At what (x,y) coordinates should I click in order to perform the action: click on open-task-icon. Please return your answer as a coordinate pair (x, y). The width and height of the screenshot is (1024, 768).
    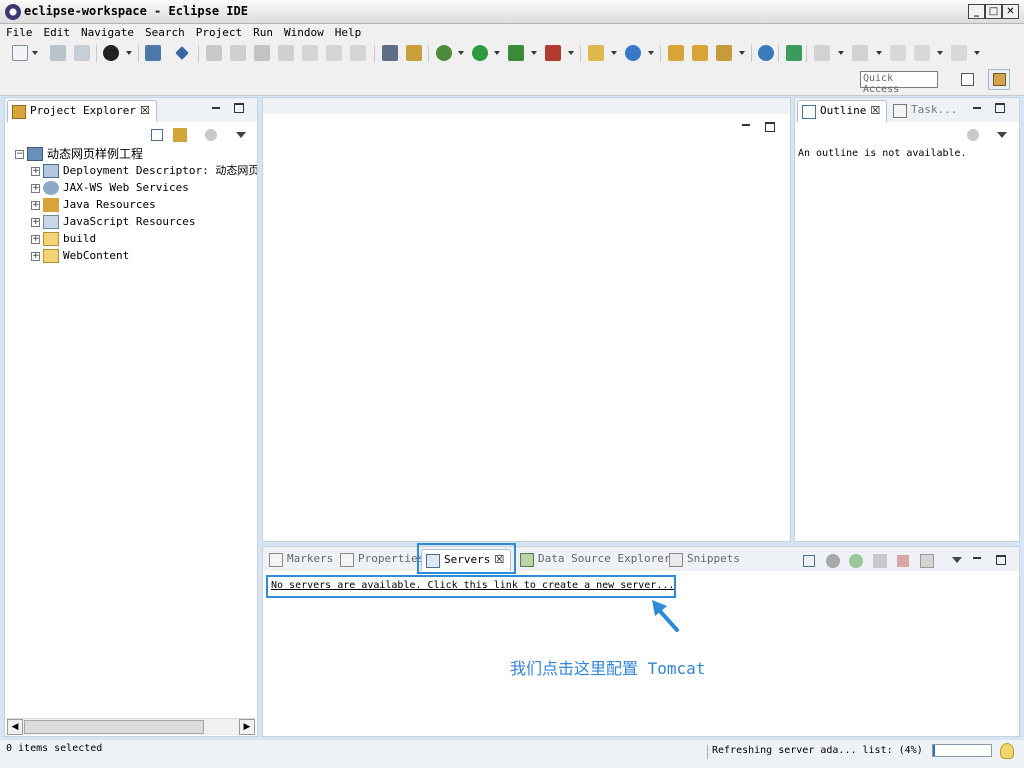
    Looking at the image, I should click on (390, 53).